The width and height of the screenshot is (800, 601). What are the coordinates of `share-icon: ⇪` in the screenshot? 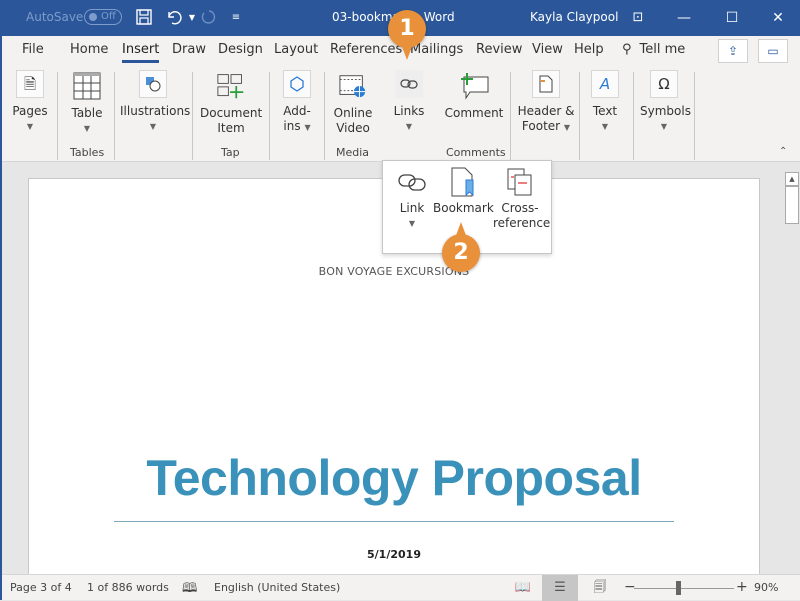 It's located at (733, 51).